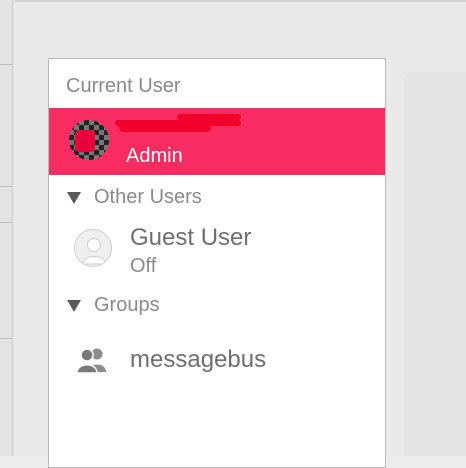  What do you see at coordinates (179, 124) in the screenshot?
I see `redacted-user-name` at bounding box center [179, 124].